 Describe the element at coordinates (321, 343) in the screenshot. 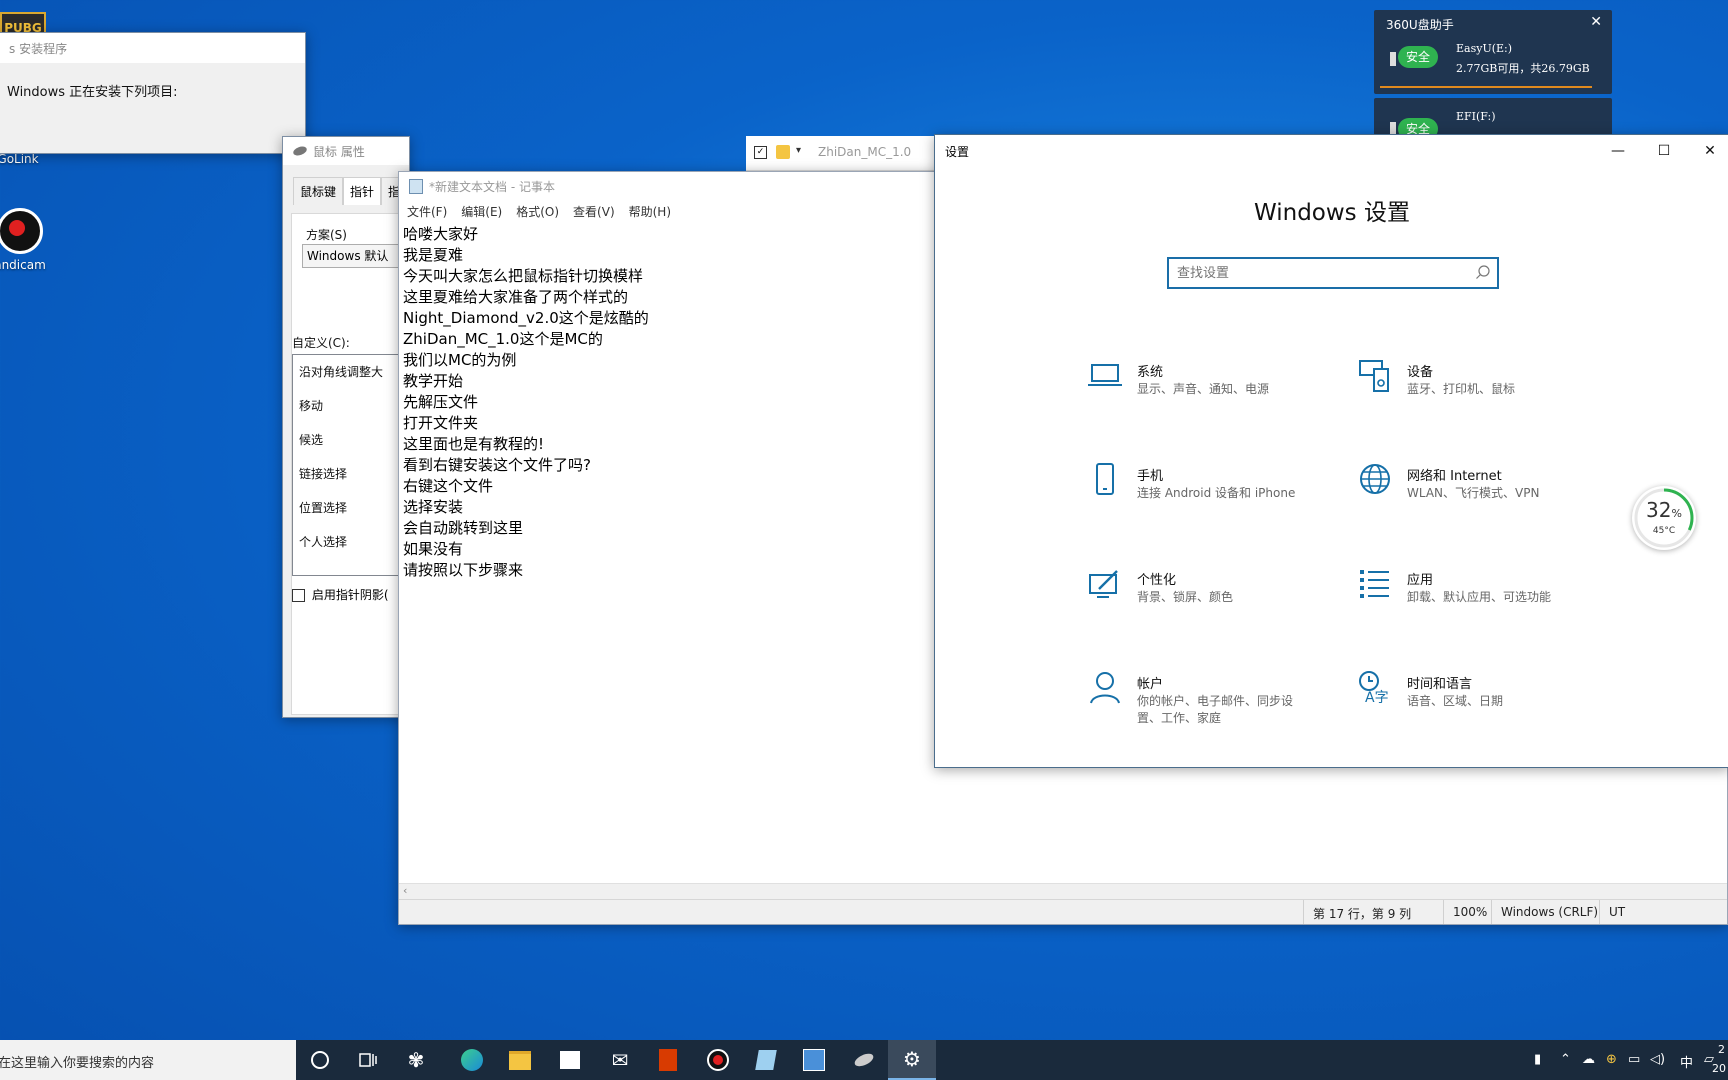

I see `custom-label: 自定义(C):` at that location.